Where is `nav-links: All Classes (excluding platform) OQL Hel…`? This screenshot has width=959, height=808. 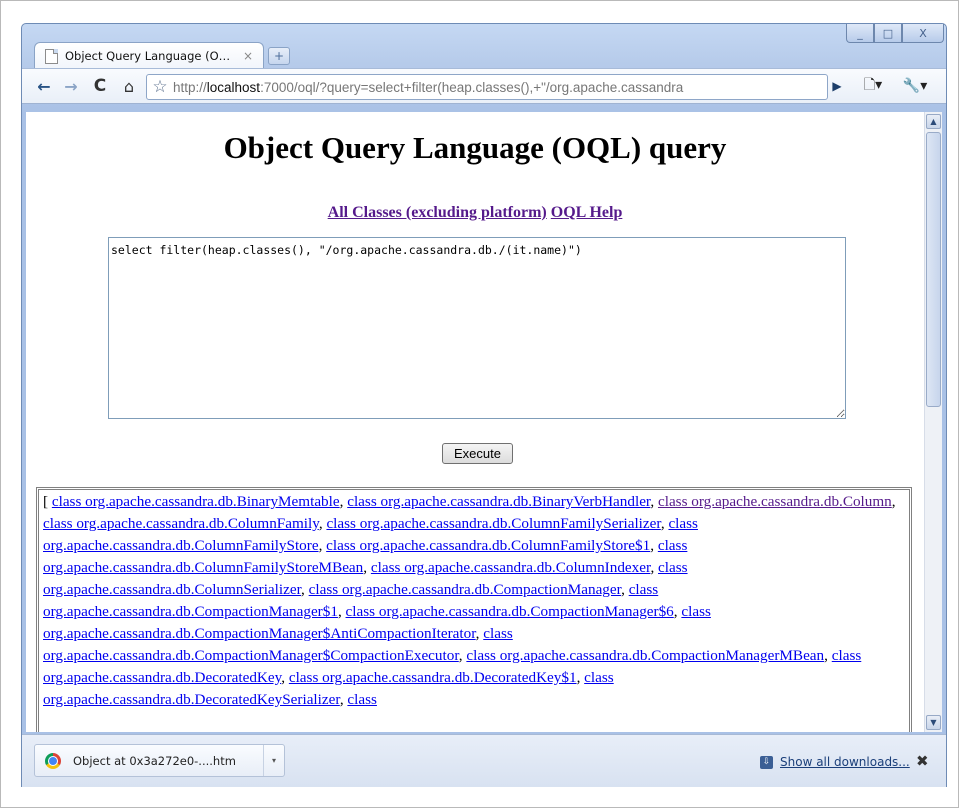
nav-links: All Classes (excluding platform) OQL Hel… is located at coordinates (475, 213).